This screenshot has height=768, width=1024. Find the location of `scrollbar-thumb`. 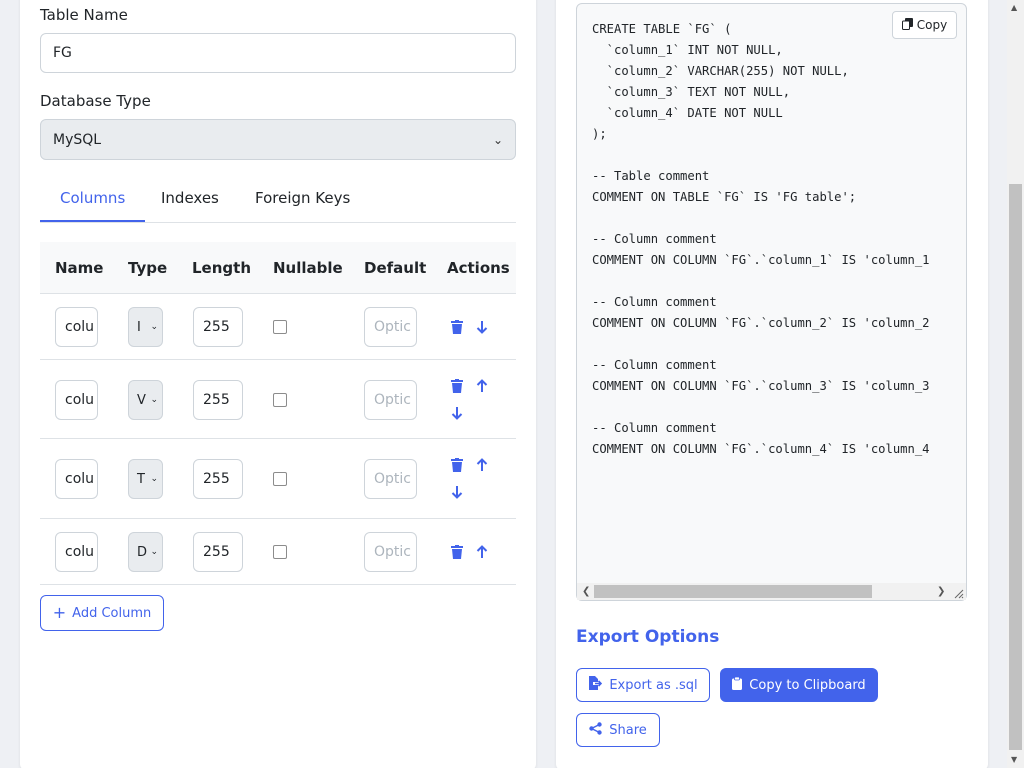

scrollbar-thumb is located at coordinates (733, 591).